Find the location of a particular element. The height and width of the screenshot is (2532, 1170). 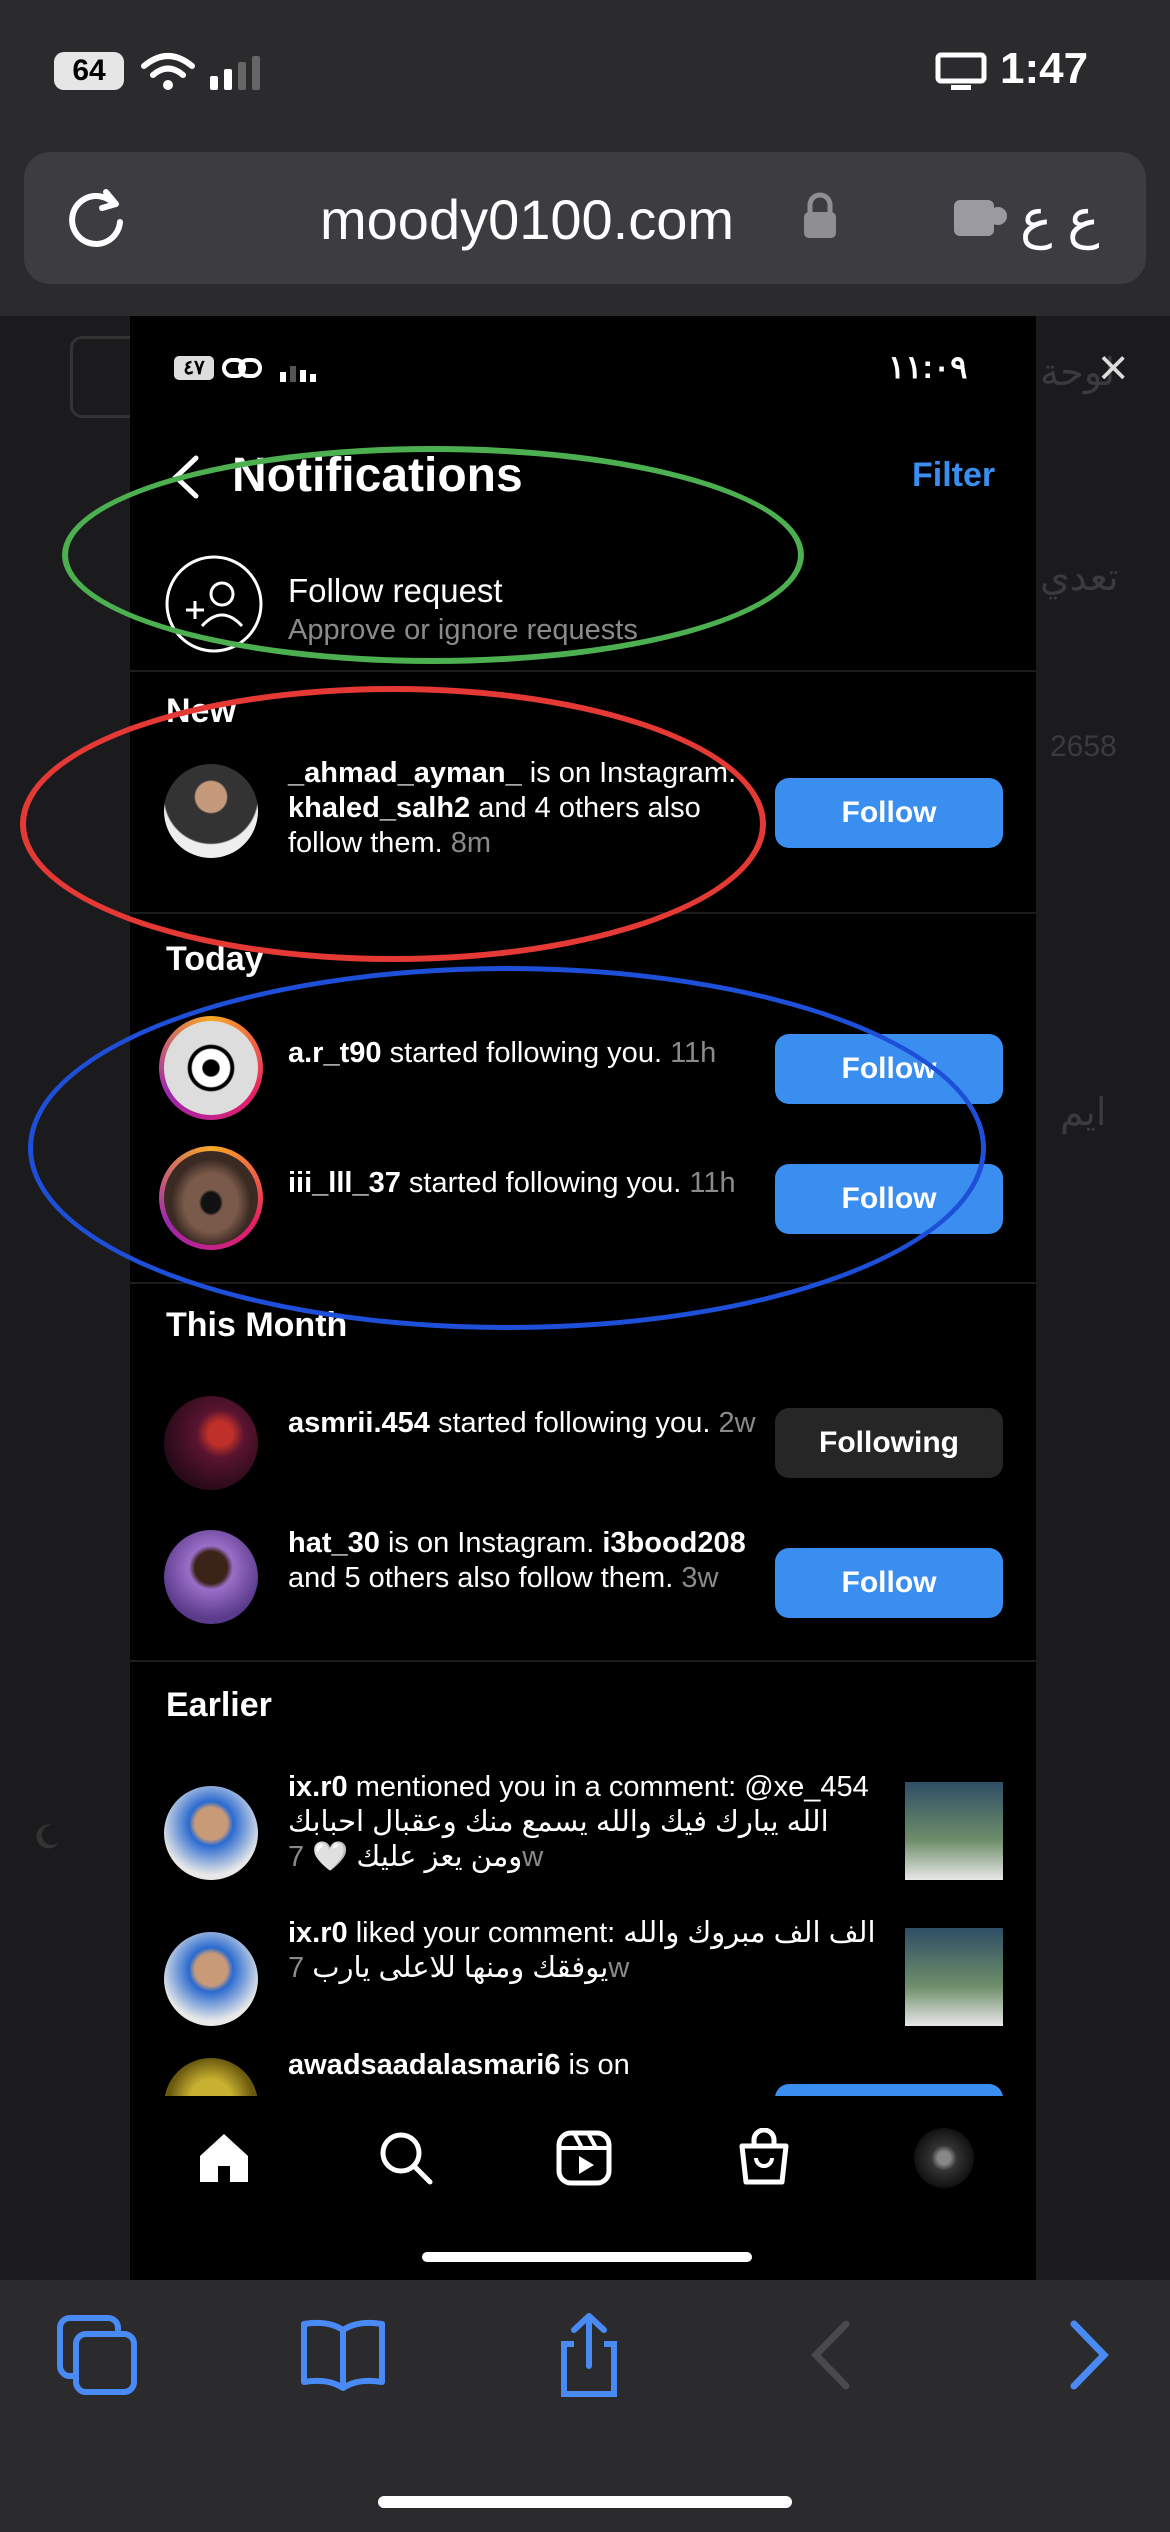

bookmarks-icon is located at coordinates (343, 2355).